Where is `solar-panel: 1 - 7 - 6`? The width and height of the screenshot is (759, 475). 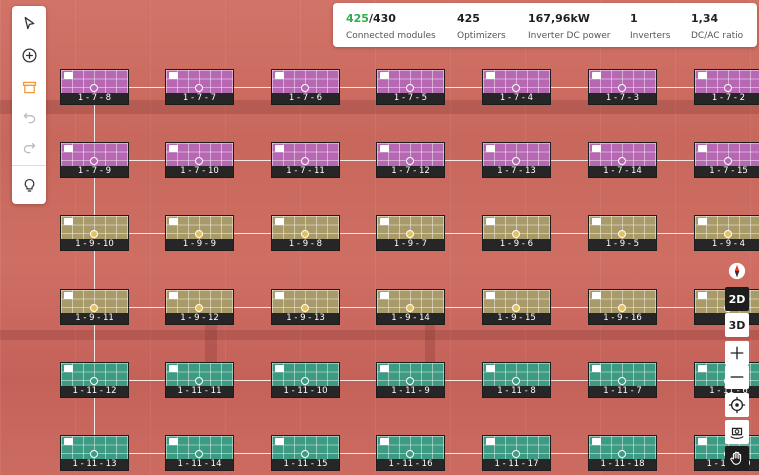
solar-panel: 1 - 7 - 6 is located at coordinates (305, 87).